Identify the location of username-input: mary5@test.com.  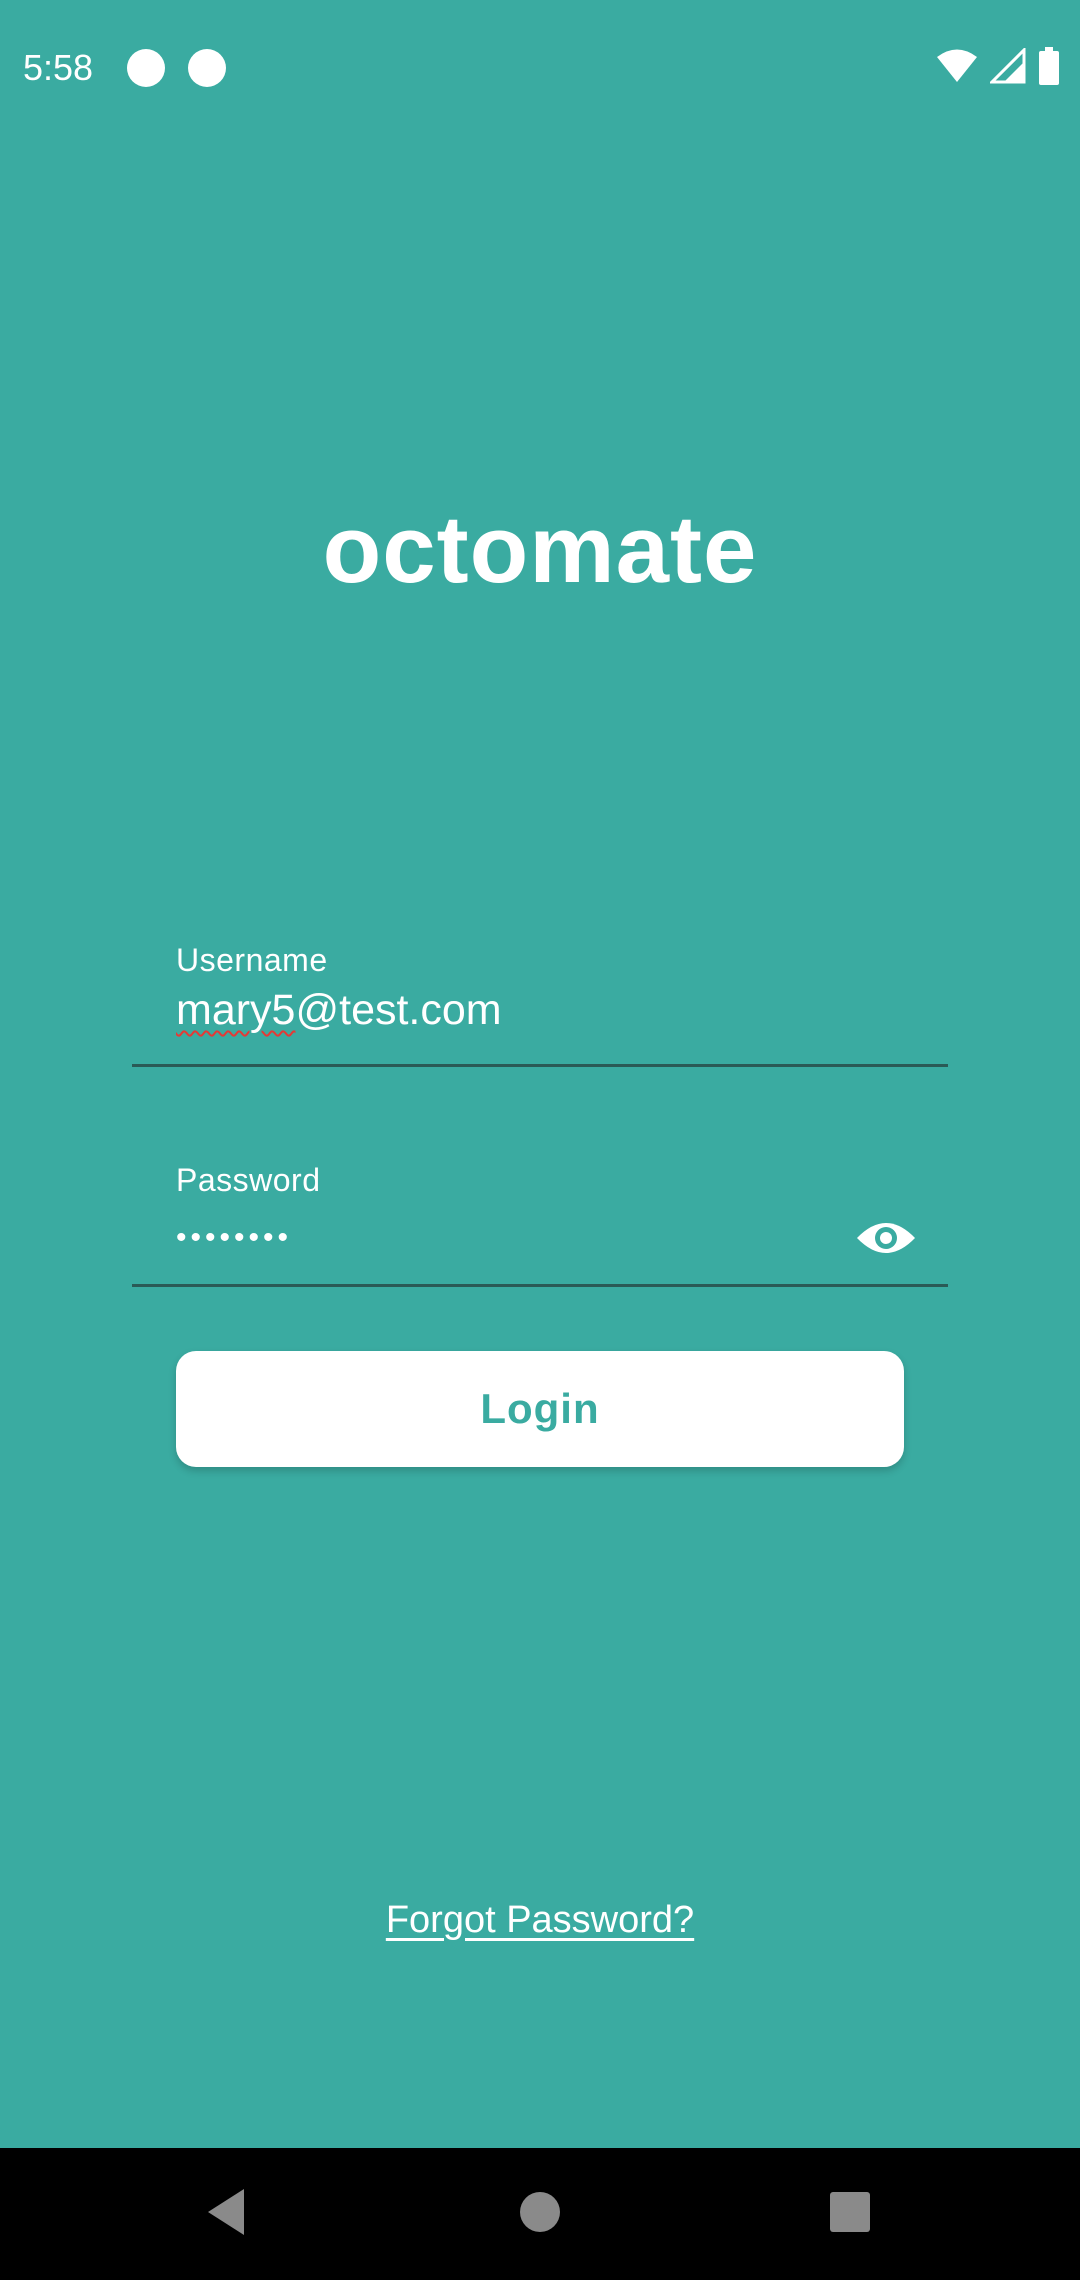
(339, 1010).